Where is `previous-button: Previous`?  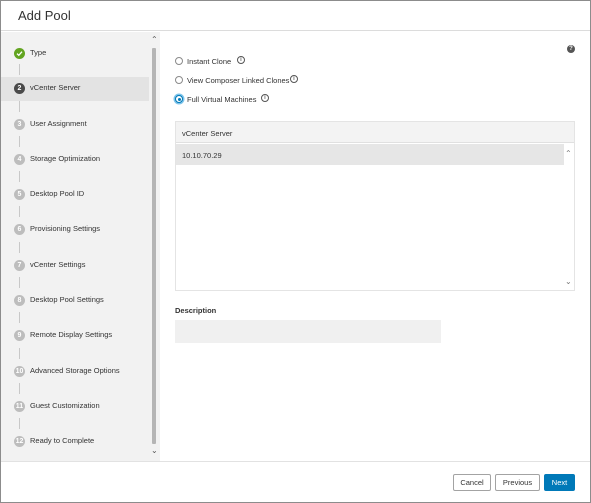 previous-button: Previous is located at coordinates (517, 482).